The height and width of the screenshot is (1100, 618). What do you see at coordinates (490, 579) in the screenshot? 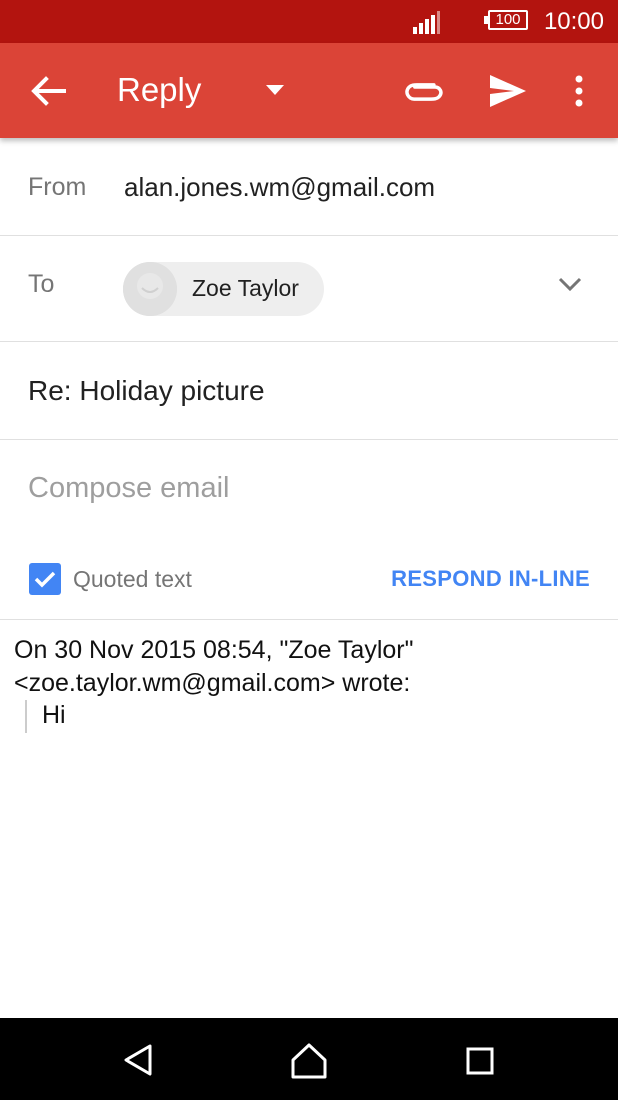
I see `respond-inline-button: RESPOND IN-LINE` at bounding box center [490, 579].